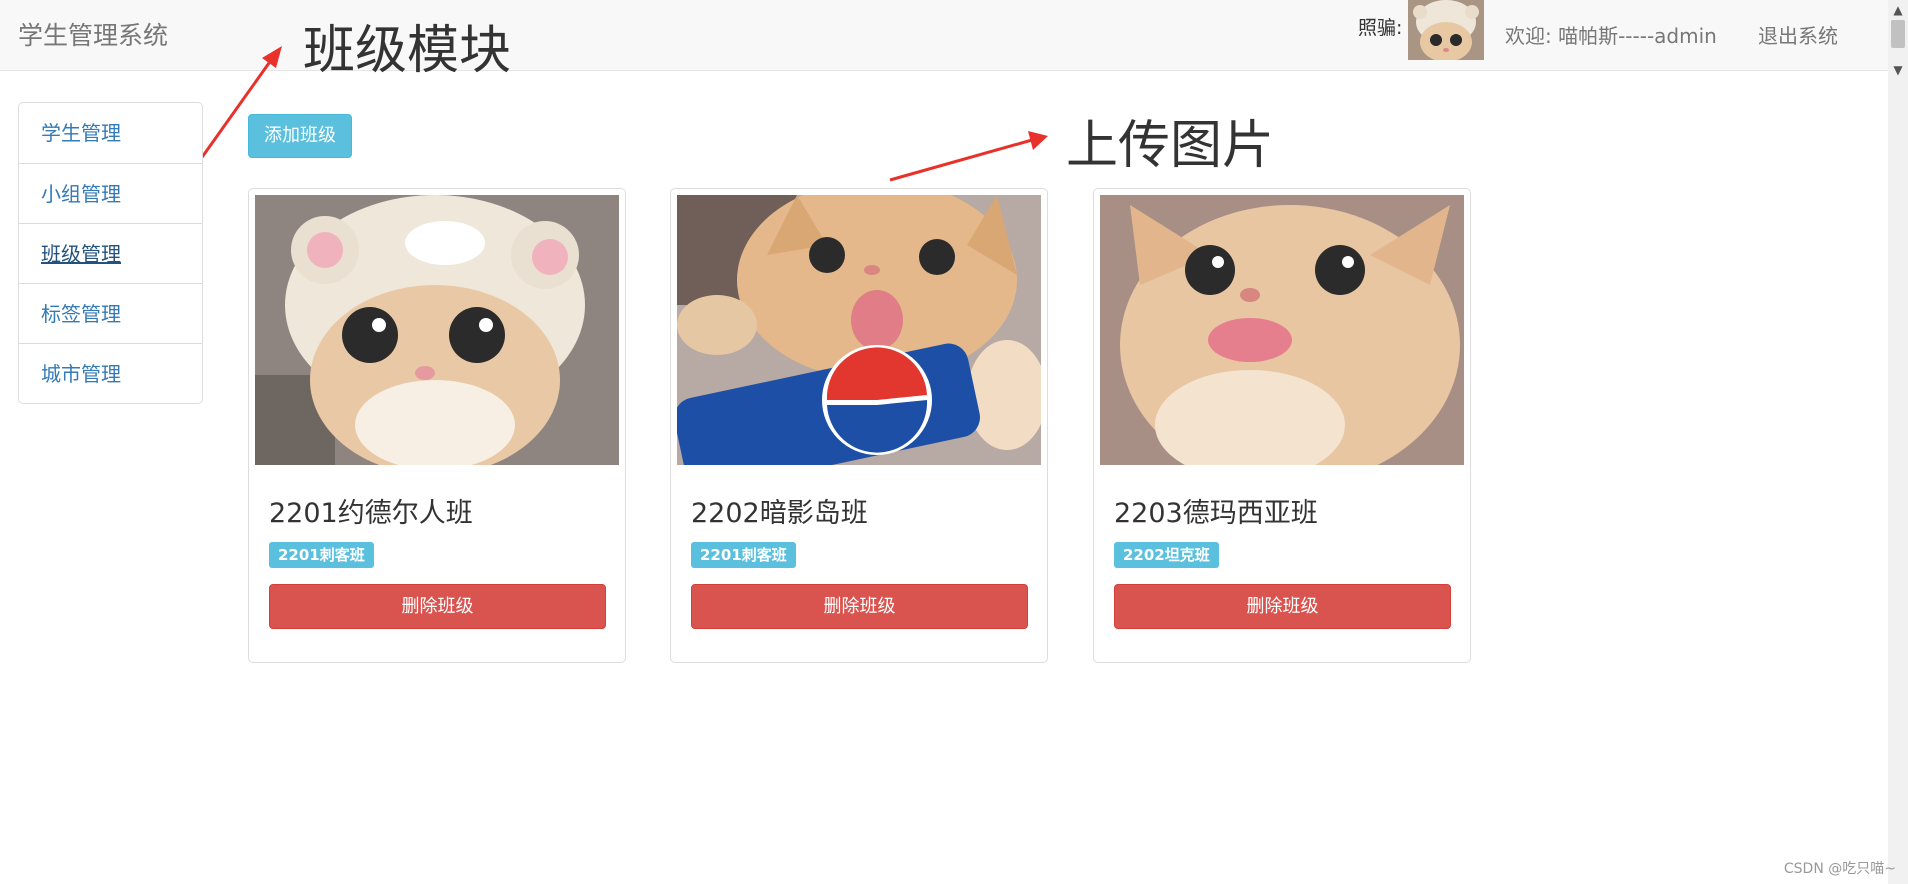 This screenshot has height=884, width=1908. Describe the element at coordinates (1216, 513) in the screenshot. I see `class-title: 2203德玛西亚班` at that location.